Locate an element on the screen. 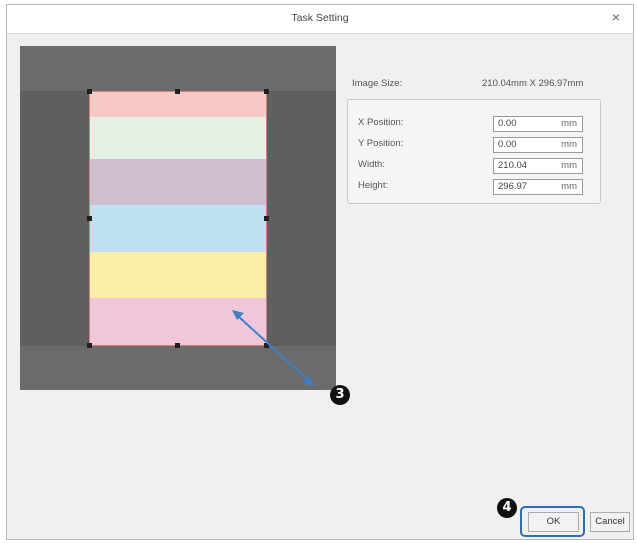 The image size is (637, 543). x-position-label: X Position: is located at coordinates (381, 122).